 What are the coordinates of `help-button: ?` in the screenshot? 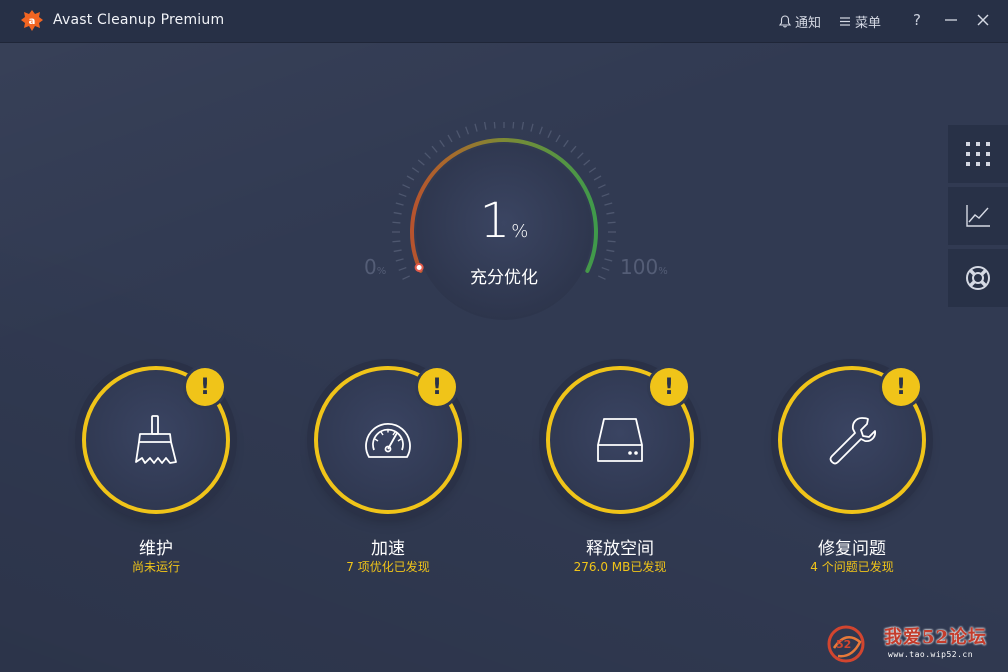 It's located at (917, 20).